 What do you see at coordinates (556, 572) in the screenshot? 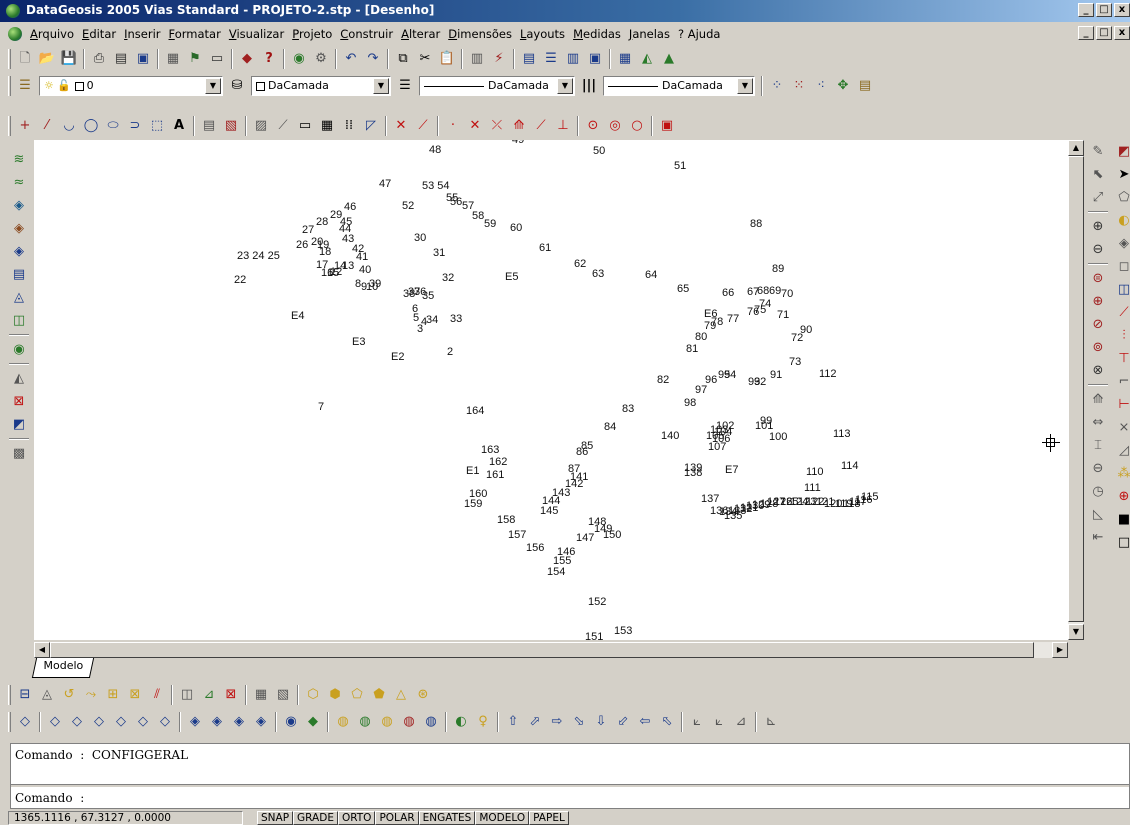
I see `survey-point-label: 154` at bounding box center [556, 572].